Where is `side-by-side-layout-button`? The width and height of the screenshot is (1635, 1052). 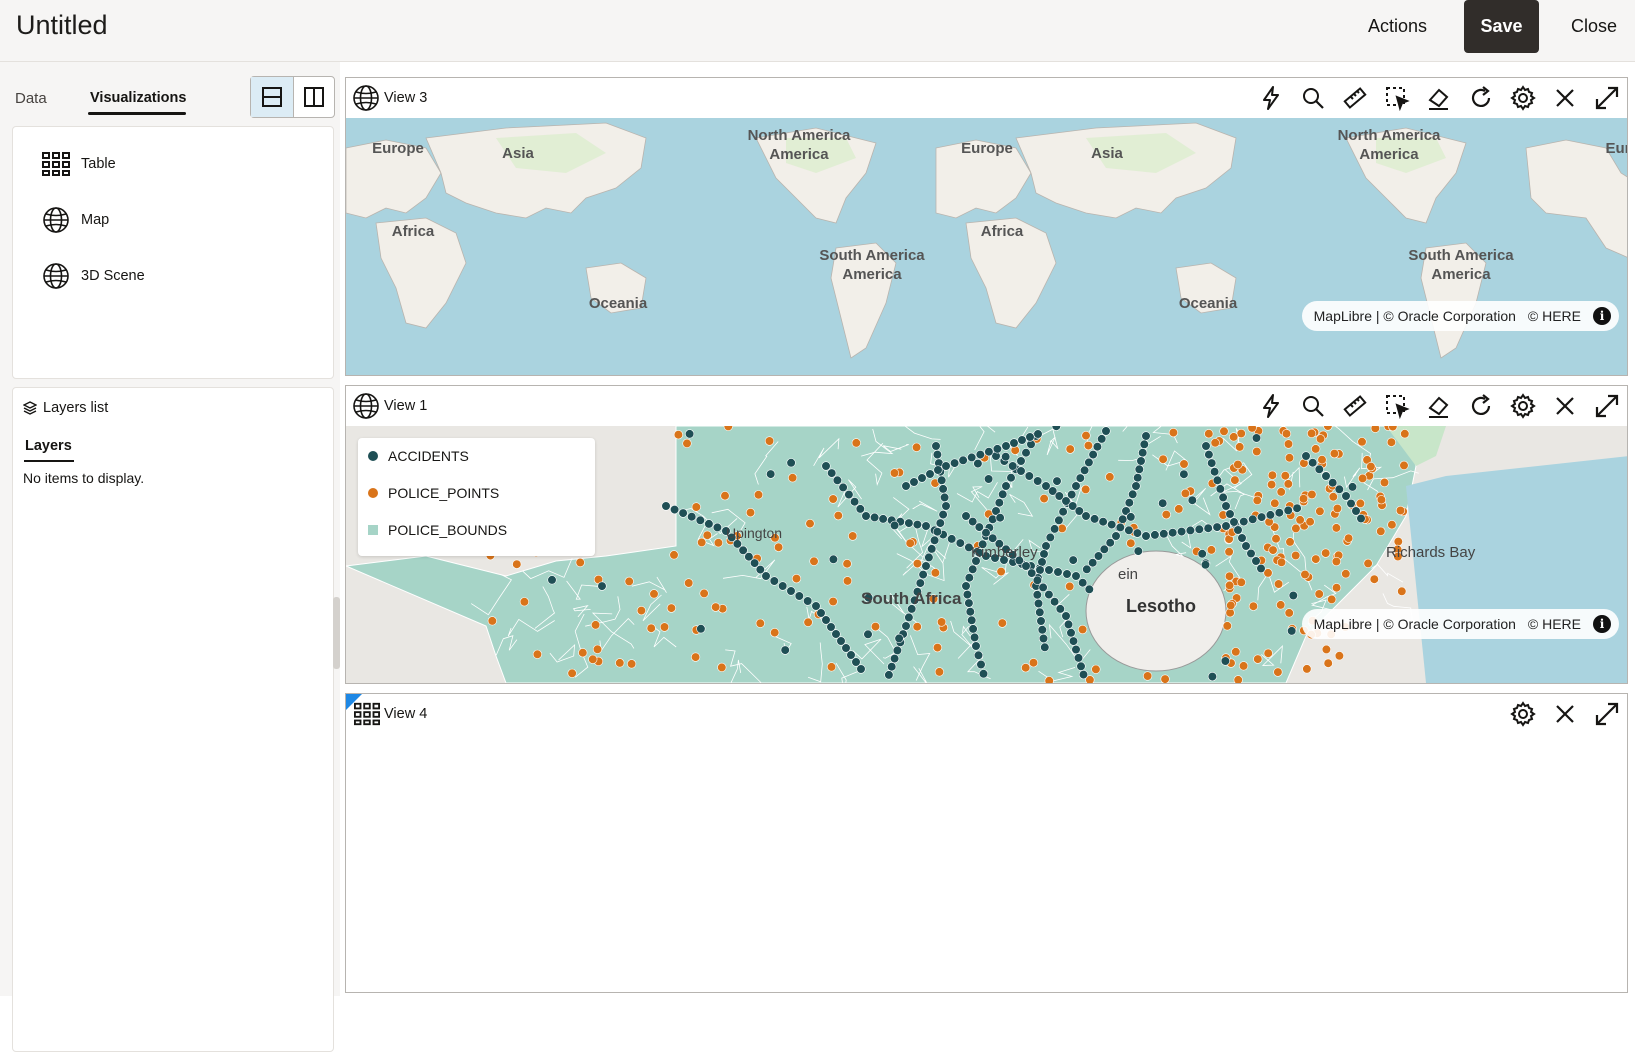
side-by-side-layout-button is located at coordinates (313, 97).